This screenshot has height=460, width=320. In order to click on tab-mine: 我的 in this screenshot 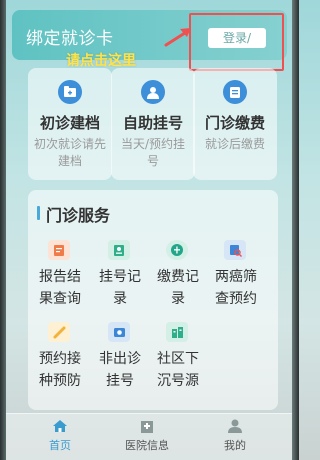, I will do `click(235, 436)`.